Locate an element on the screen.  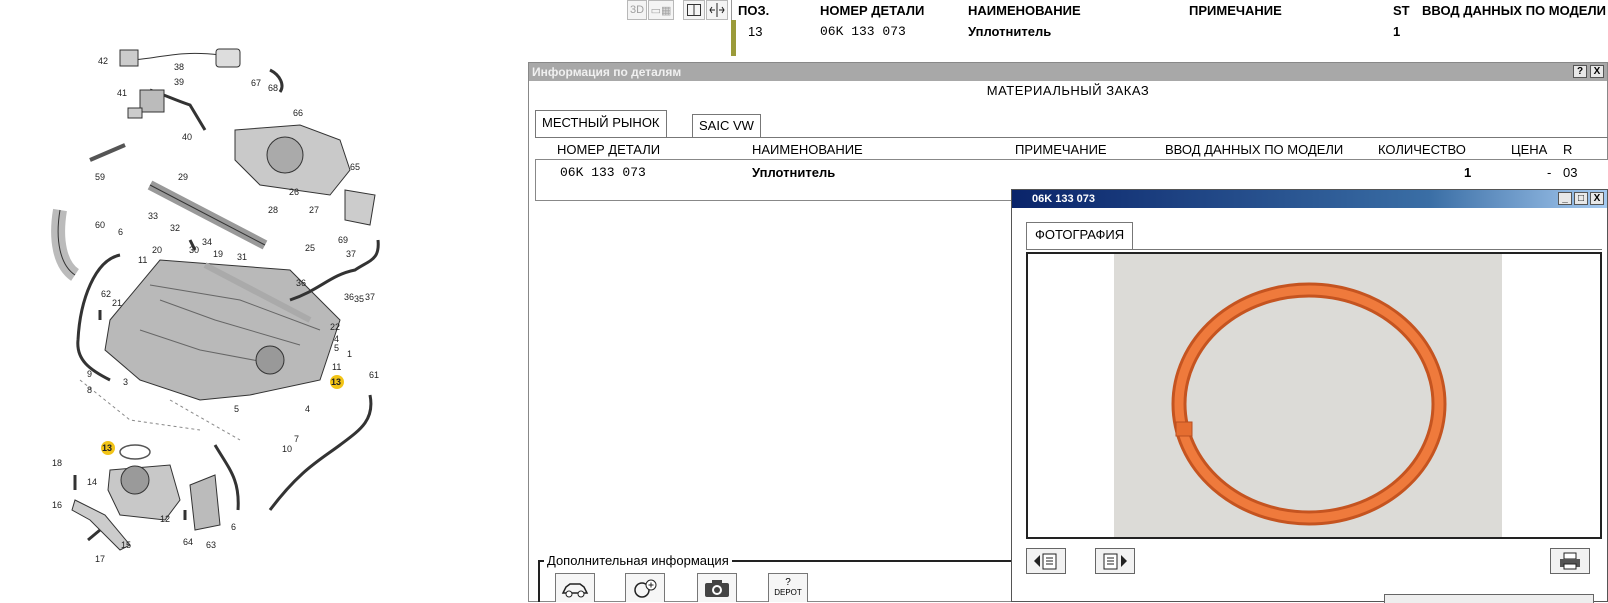
info-row-qty: 1 is located at coordinates (1468, 172).